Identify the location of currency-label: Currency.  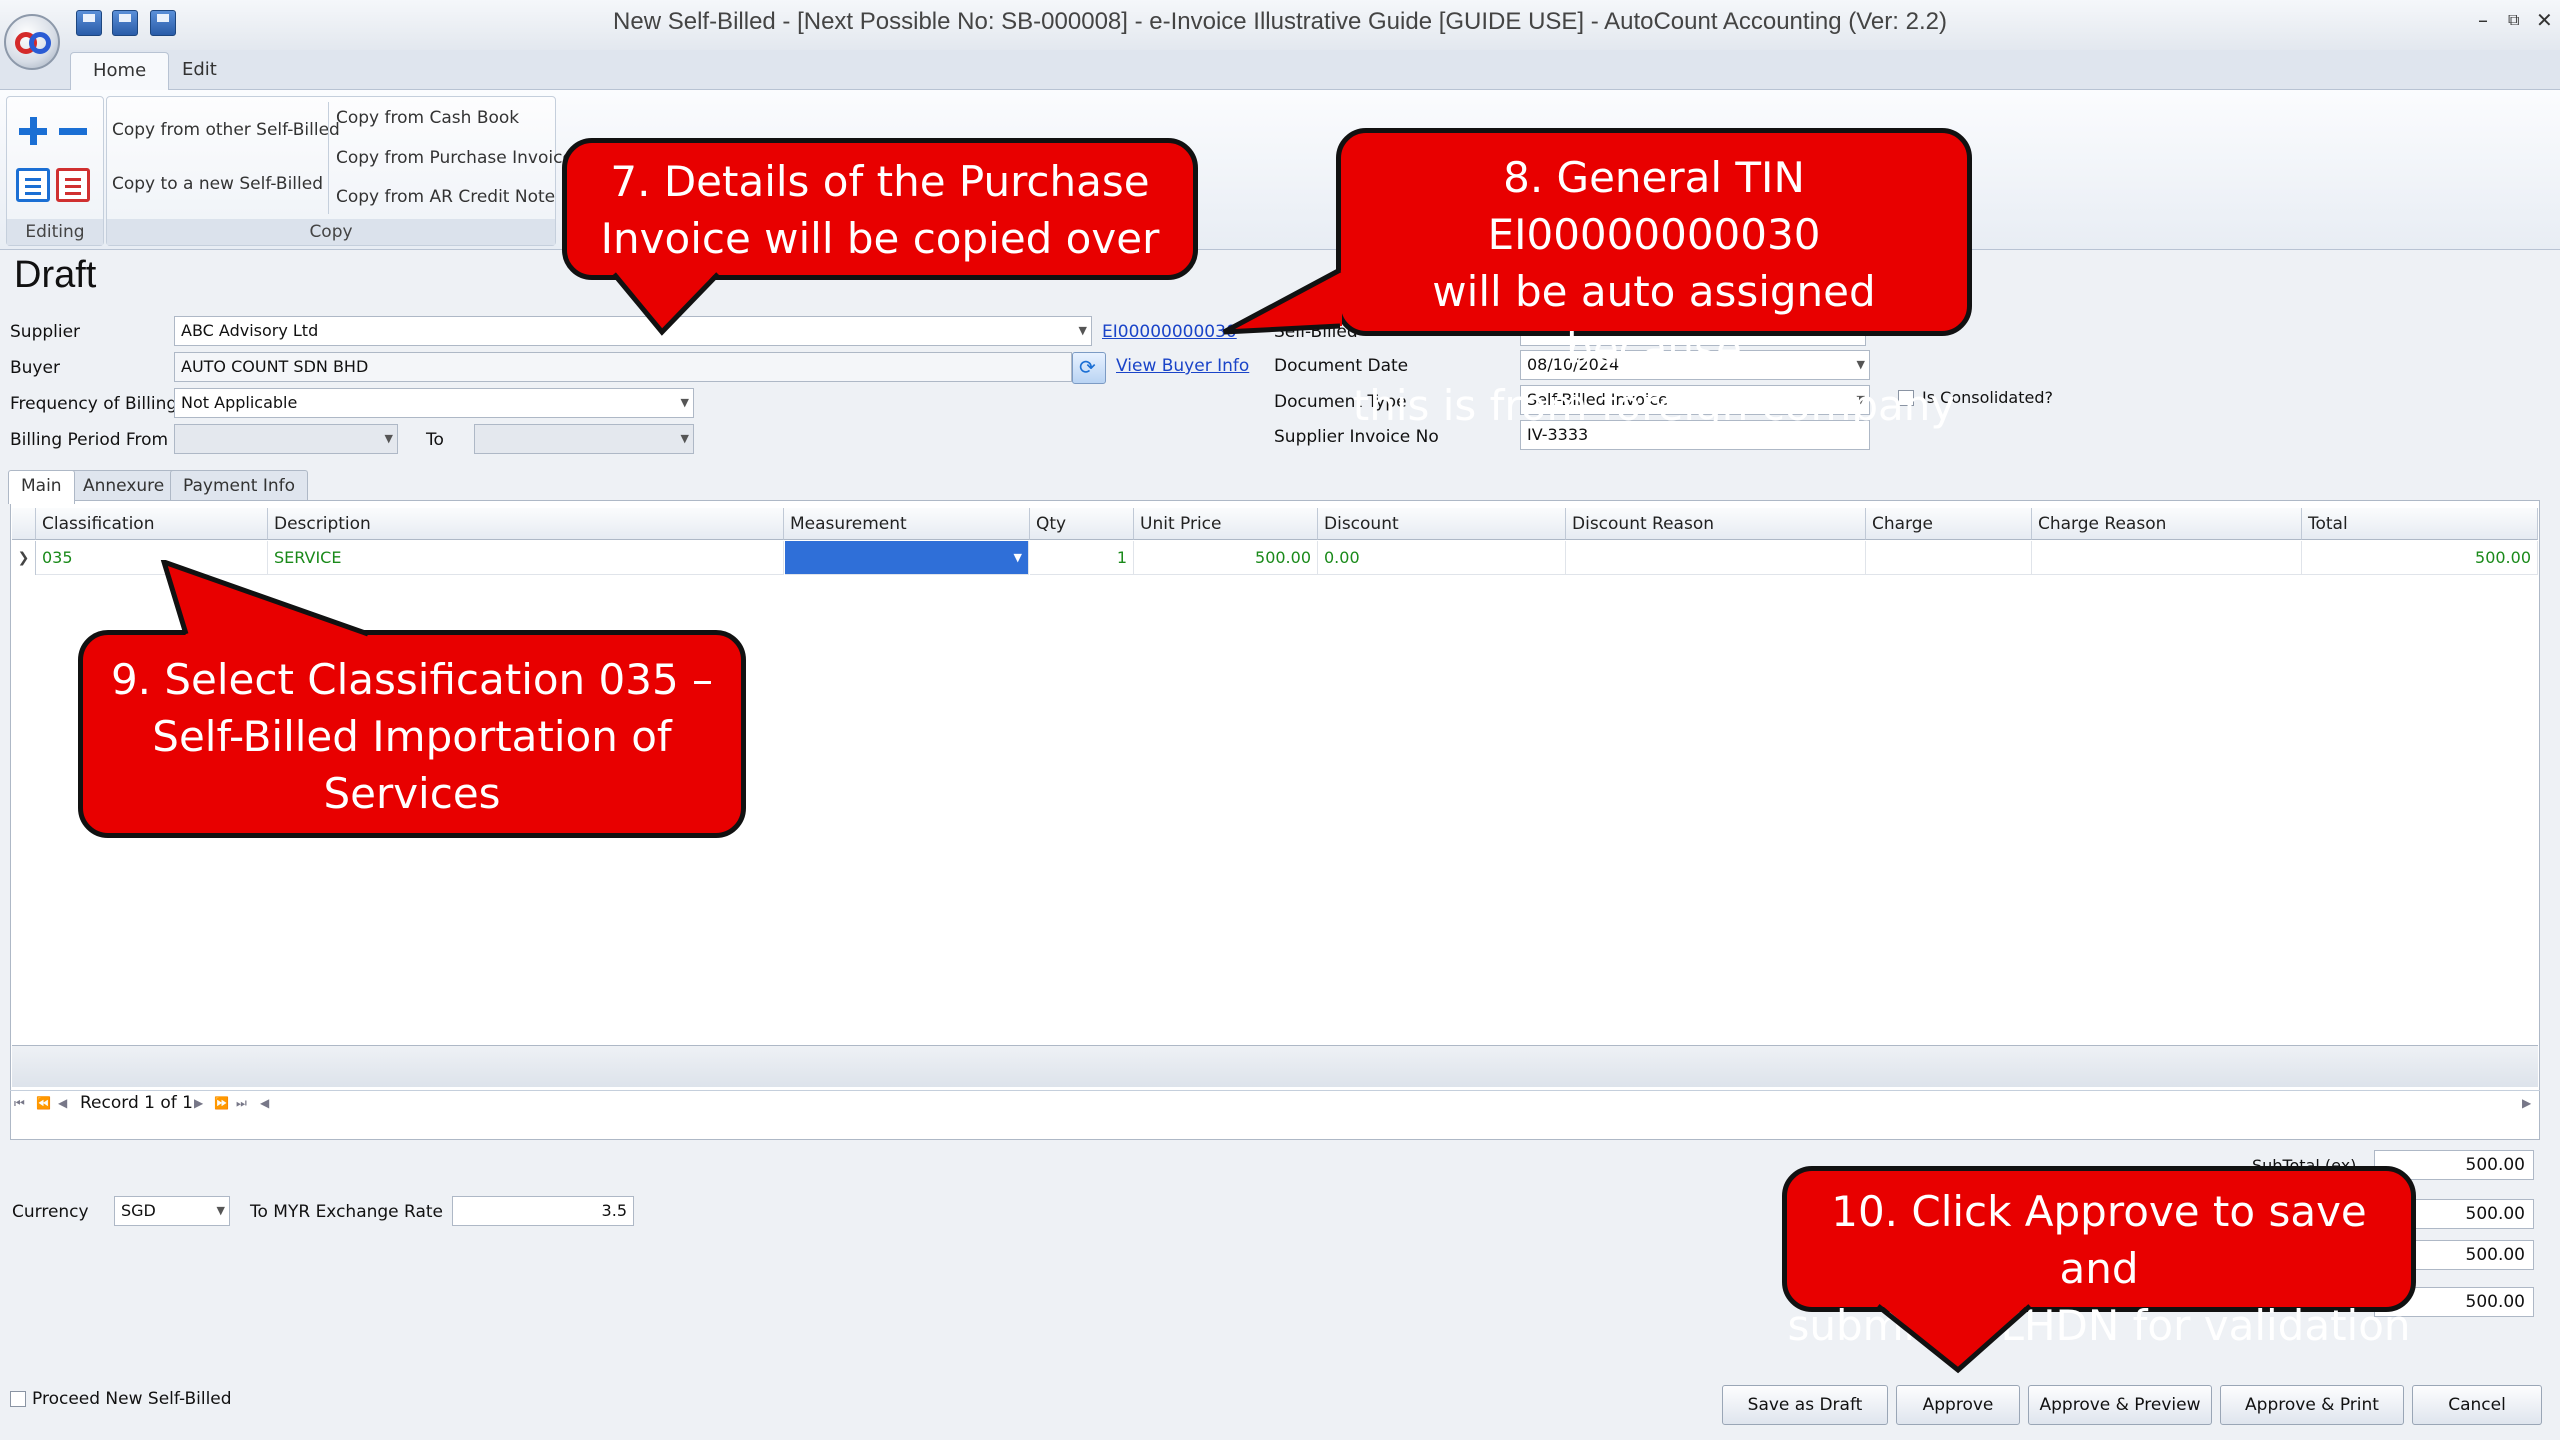
(50, 1212).